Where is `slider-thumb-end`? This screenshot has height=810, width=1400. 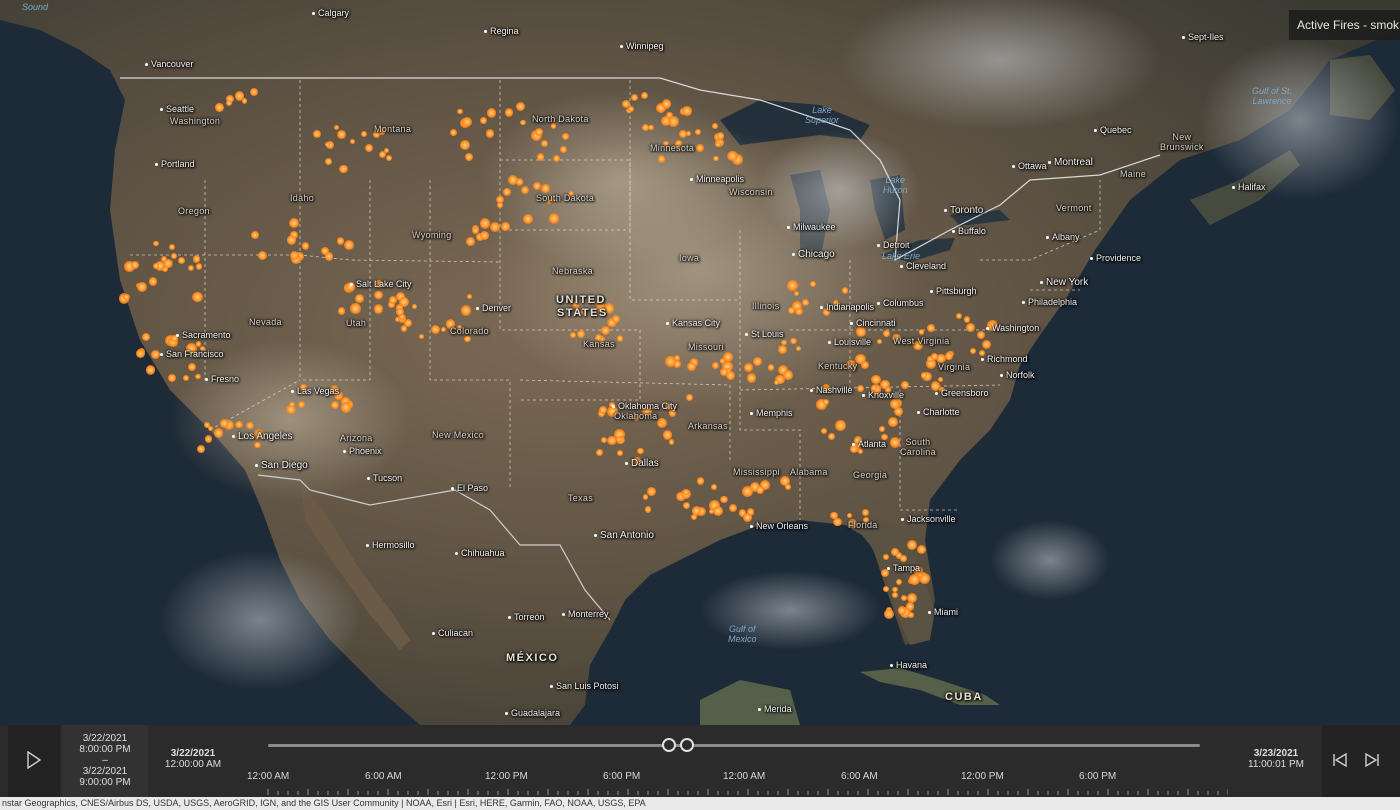
slider-thumb-end is located at coordinates (687, 745).